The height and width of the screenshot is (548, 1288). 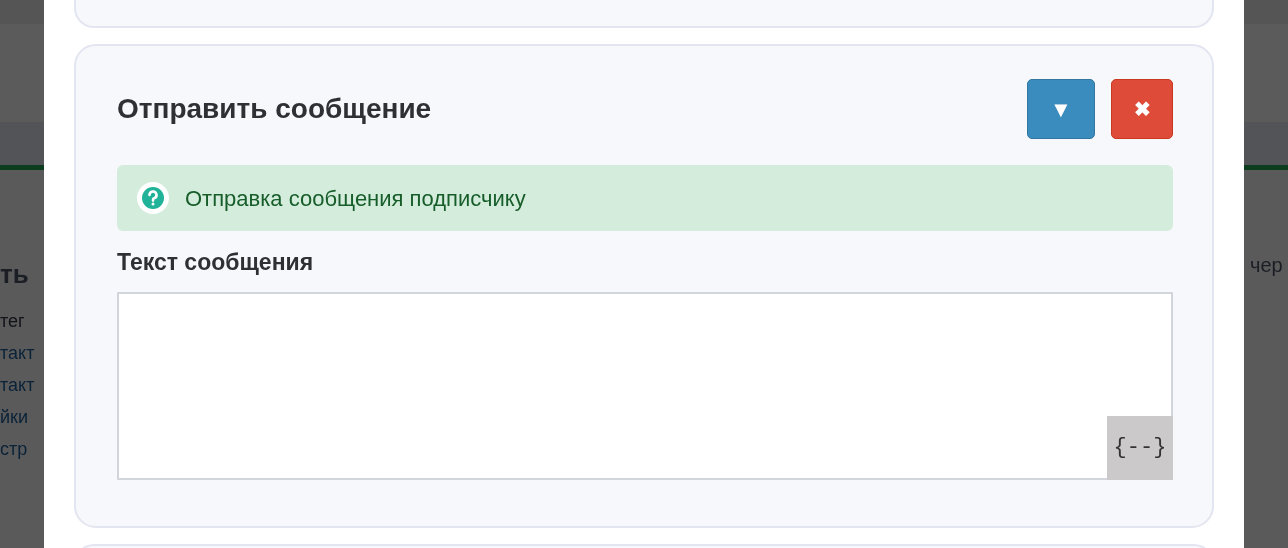 What do you see at coordinates (15, 274) in the screenshot?
I see `page-heading: ть` at bounding box center [15, 274].